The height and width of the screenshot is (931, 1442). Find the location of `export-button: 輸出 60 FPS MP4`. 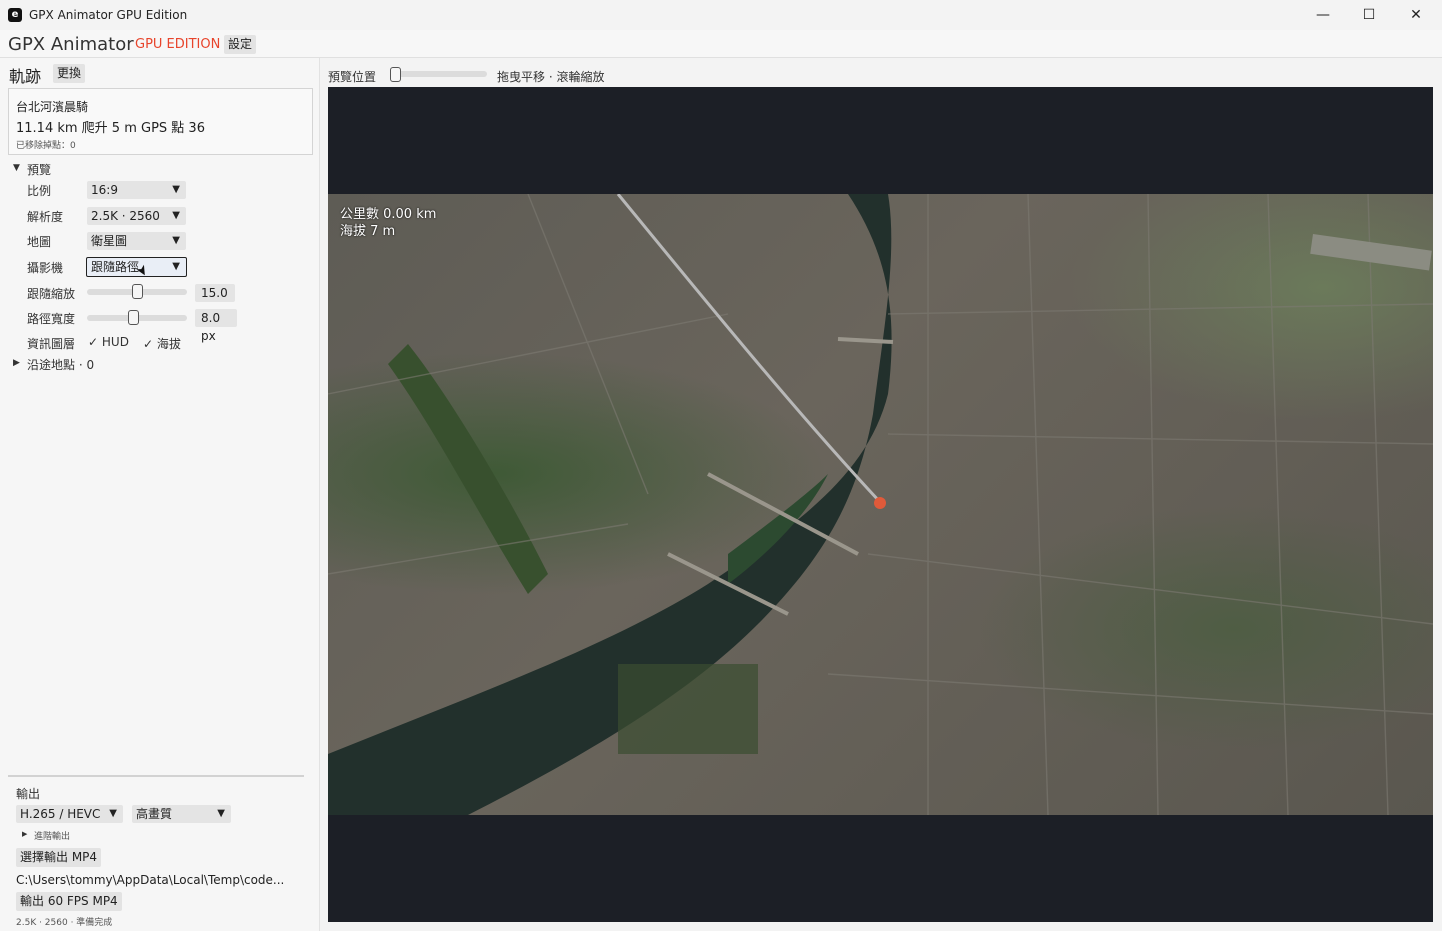

export-button: 輸出 60 FPS MP4 is located at coordinates (69, 901).